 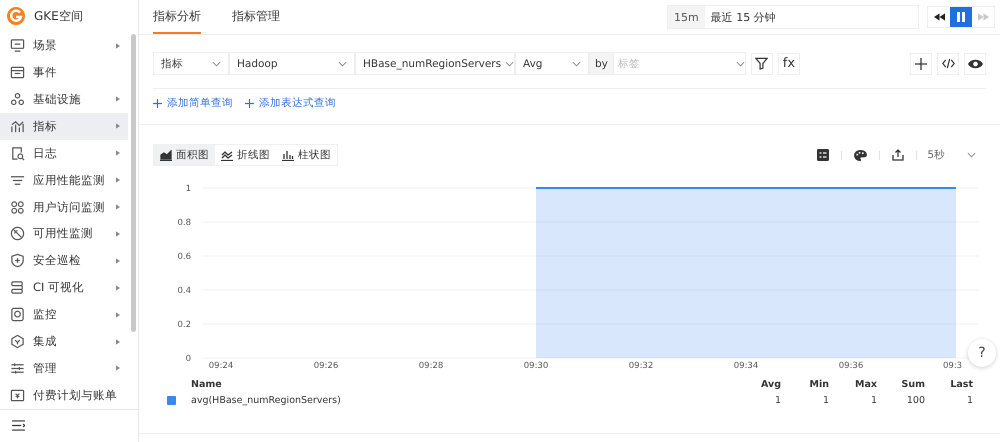 I want to click on refresh-interval-dropdown: 5秒, so click(x=951, y=155).